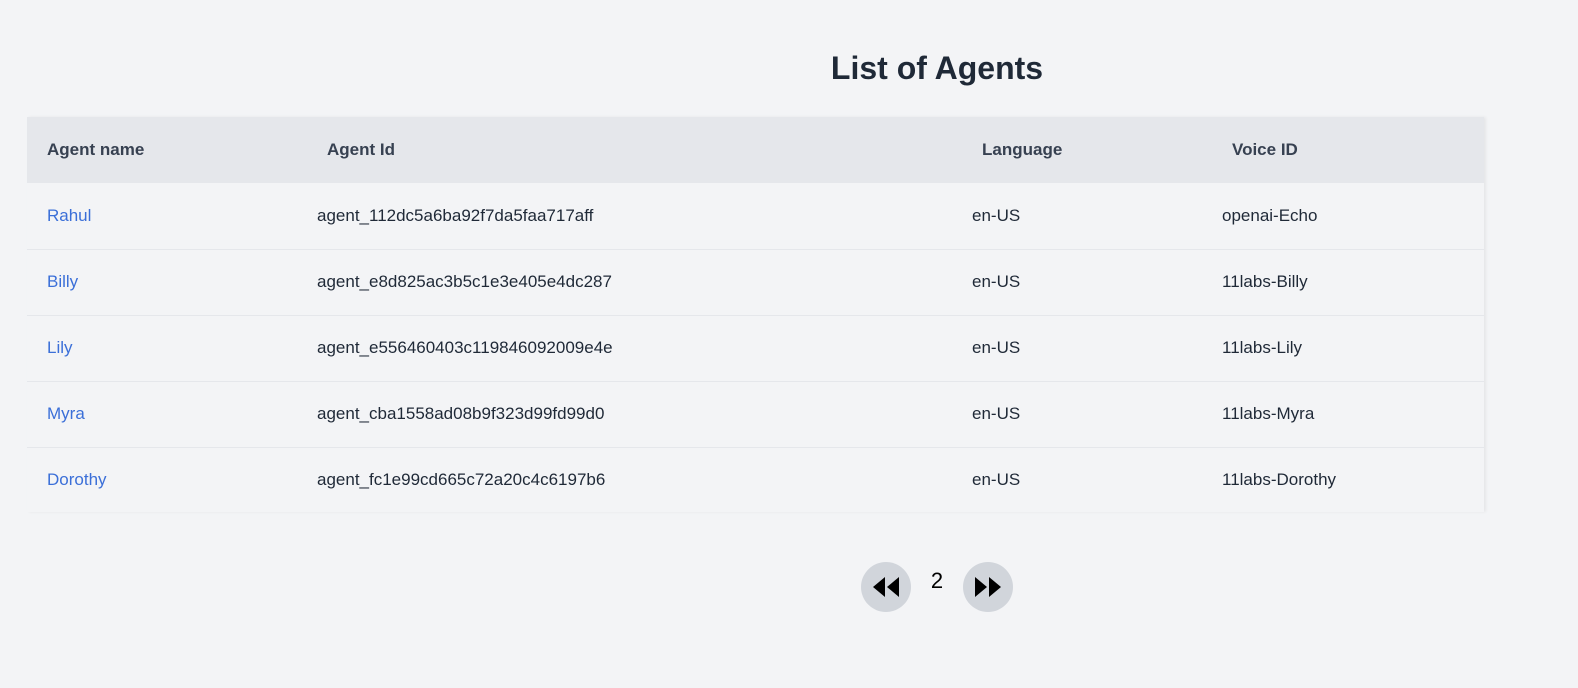 This screenshot has height=688, width=1578. Describe the element at coordinates (455, 215) in the screenshot. I see `agent-id-cell: agent_112dc5a6ba92f7da5faa717aff` at that location.